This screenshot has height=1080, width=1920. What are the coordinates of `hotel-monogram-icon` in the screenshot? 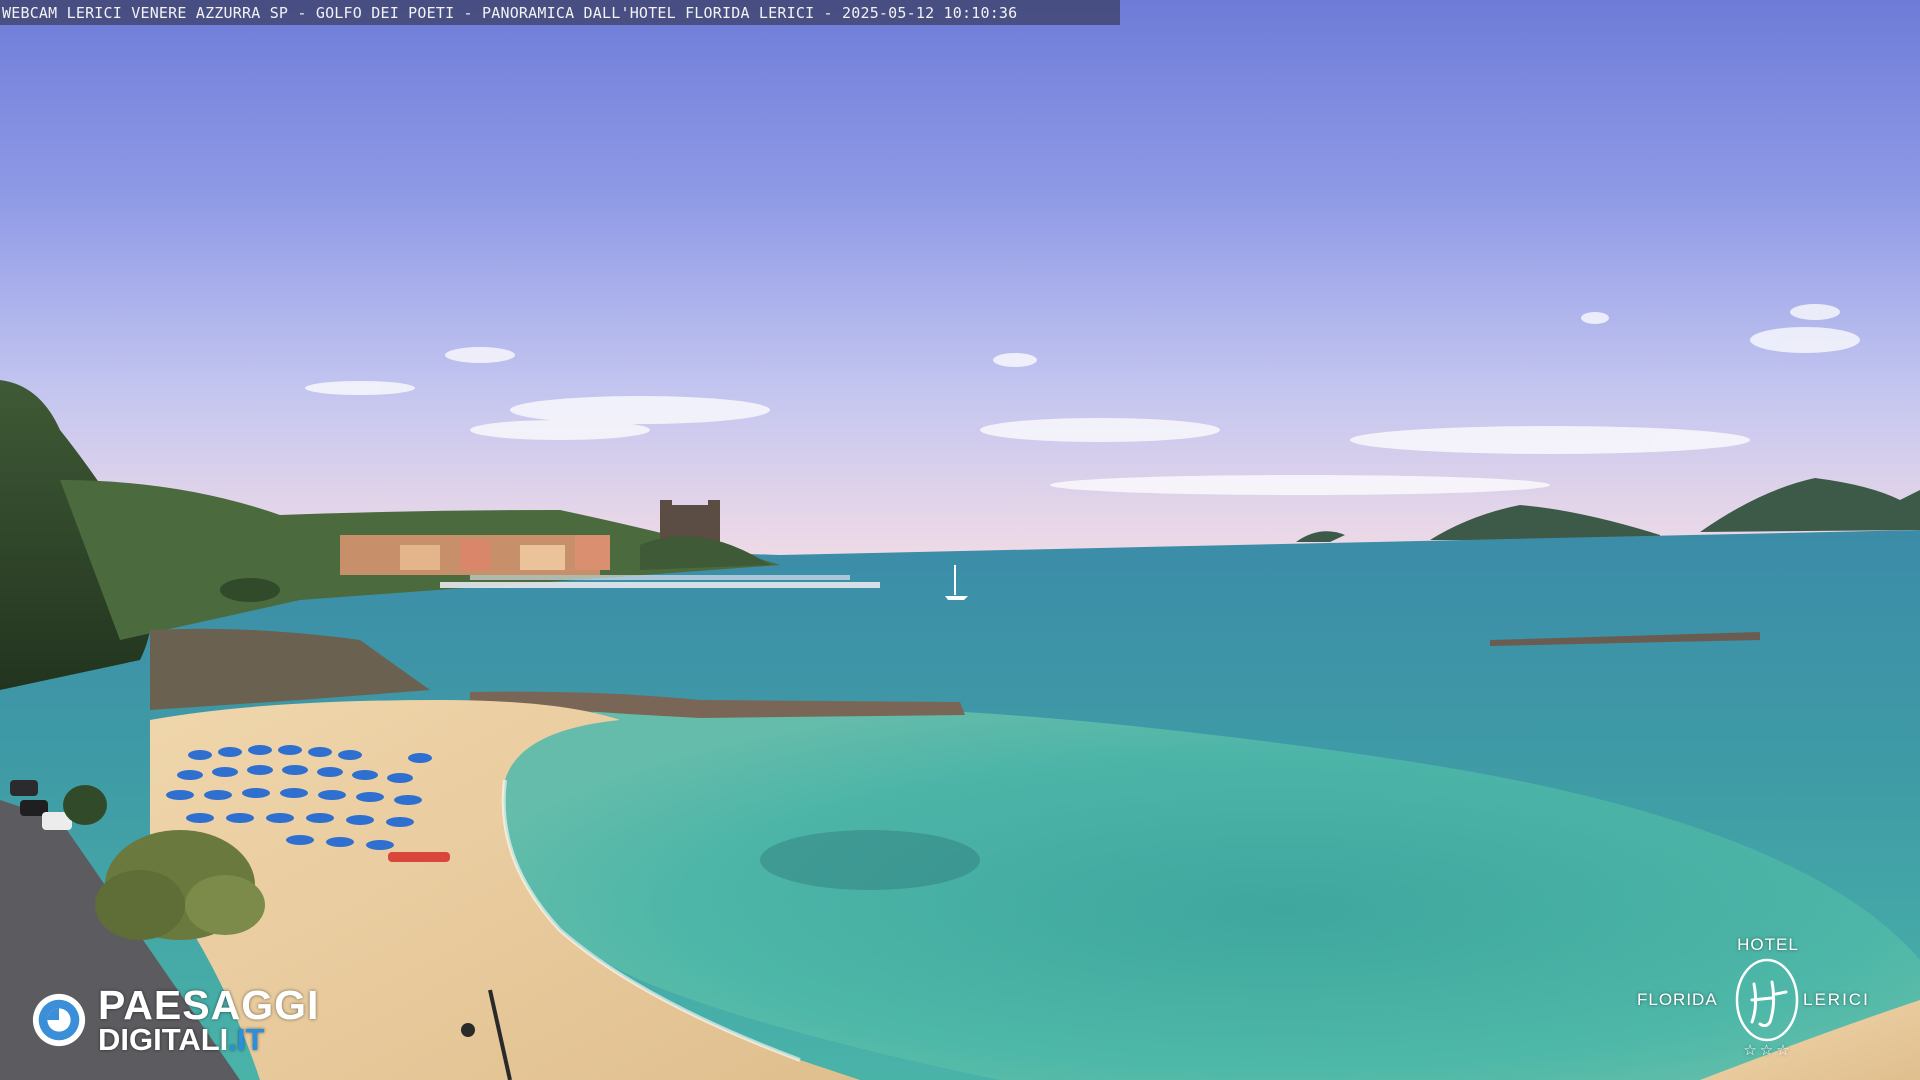 It's located at (1767, 1000).